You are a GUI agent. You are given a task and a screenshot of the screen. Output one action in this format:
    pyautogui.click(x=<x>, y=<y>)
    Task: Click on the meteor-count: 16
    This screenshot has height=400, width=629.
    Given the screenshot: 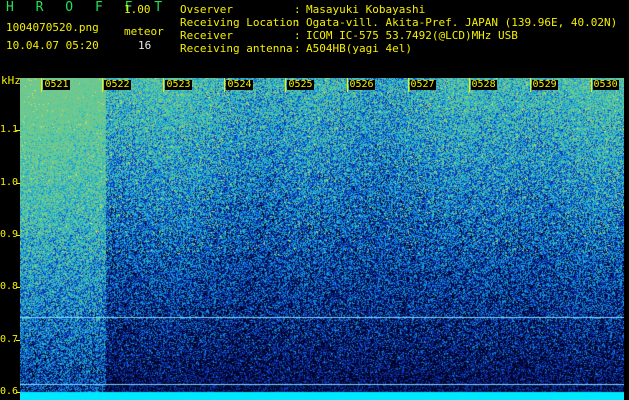 What is the action you would take?
    pyautogui.click(x=145, y=45)
    